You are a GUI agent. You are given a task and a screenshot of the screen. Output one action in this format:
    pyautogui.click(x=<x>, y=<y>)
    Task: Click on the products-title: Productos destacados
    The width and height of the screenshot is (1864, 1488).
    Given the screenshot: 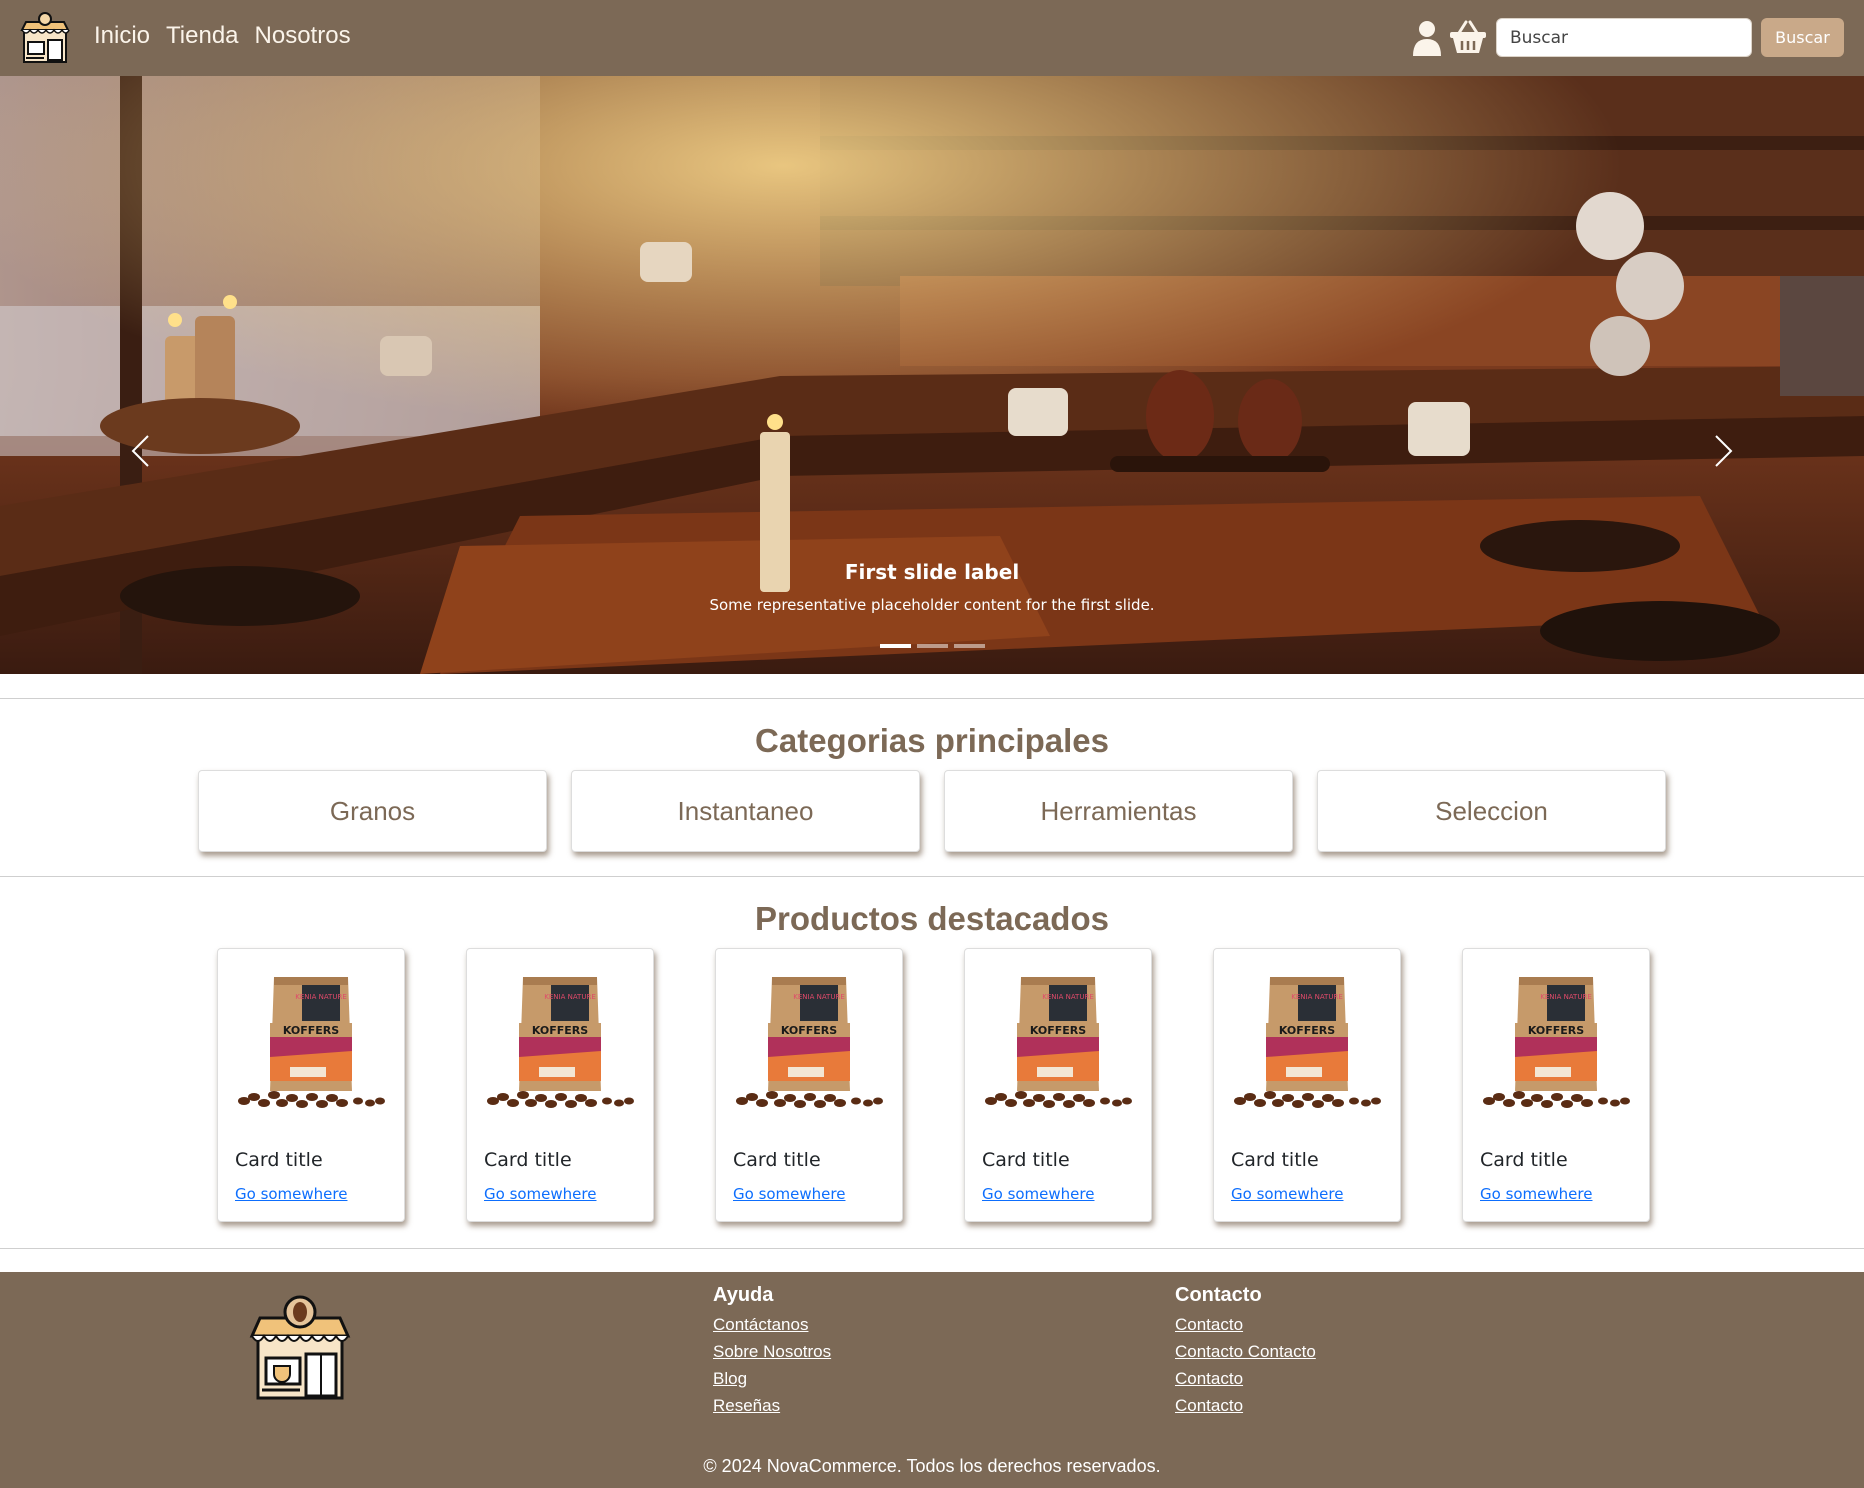 What is the action you would take?
    pyautogui.click(x=932, y=918)
    